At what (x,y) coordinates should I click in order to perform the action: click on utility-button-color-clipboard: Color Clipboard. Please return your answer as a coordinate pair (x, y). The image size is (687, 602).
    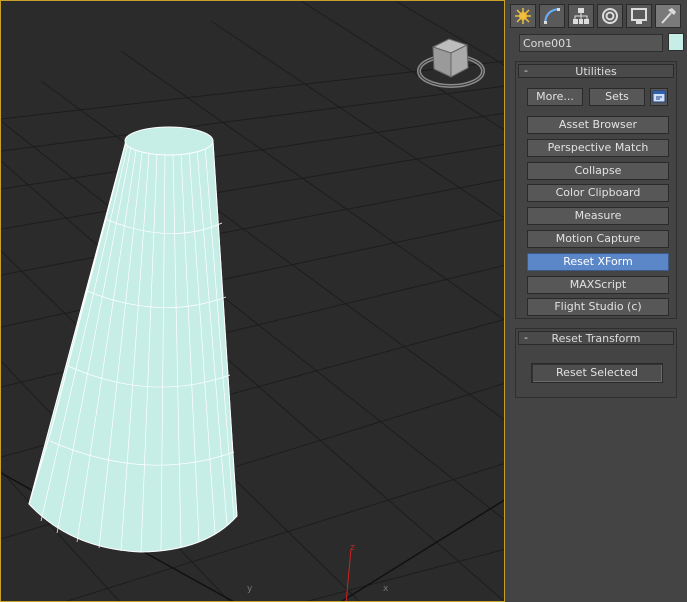
    Looking at the image, I should click on (598, 193).